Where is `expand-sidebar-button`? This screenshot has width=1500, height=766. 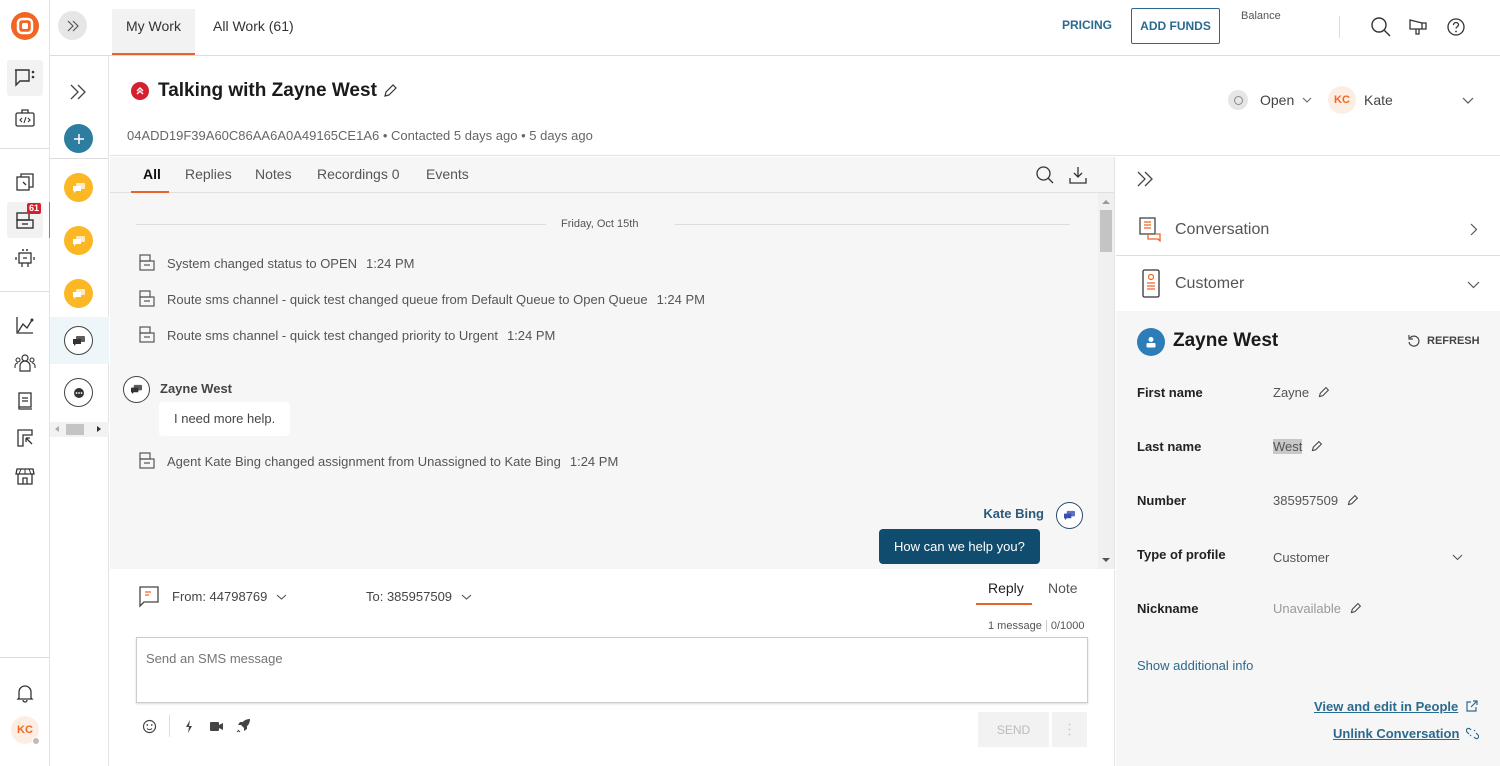
expand-sidebar-button is located at coordinates (72, 25).